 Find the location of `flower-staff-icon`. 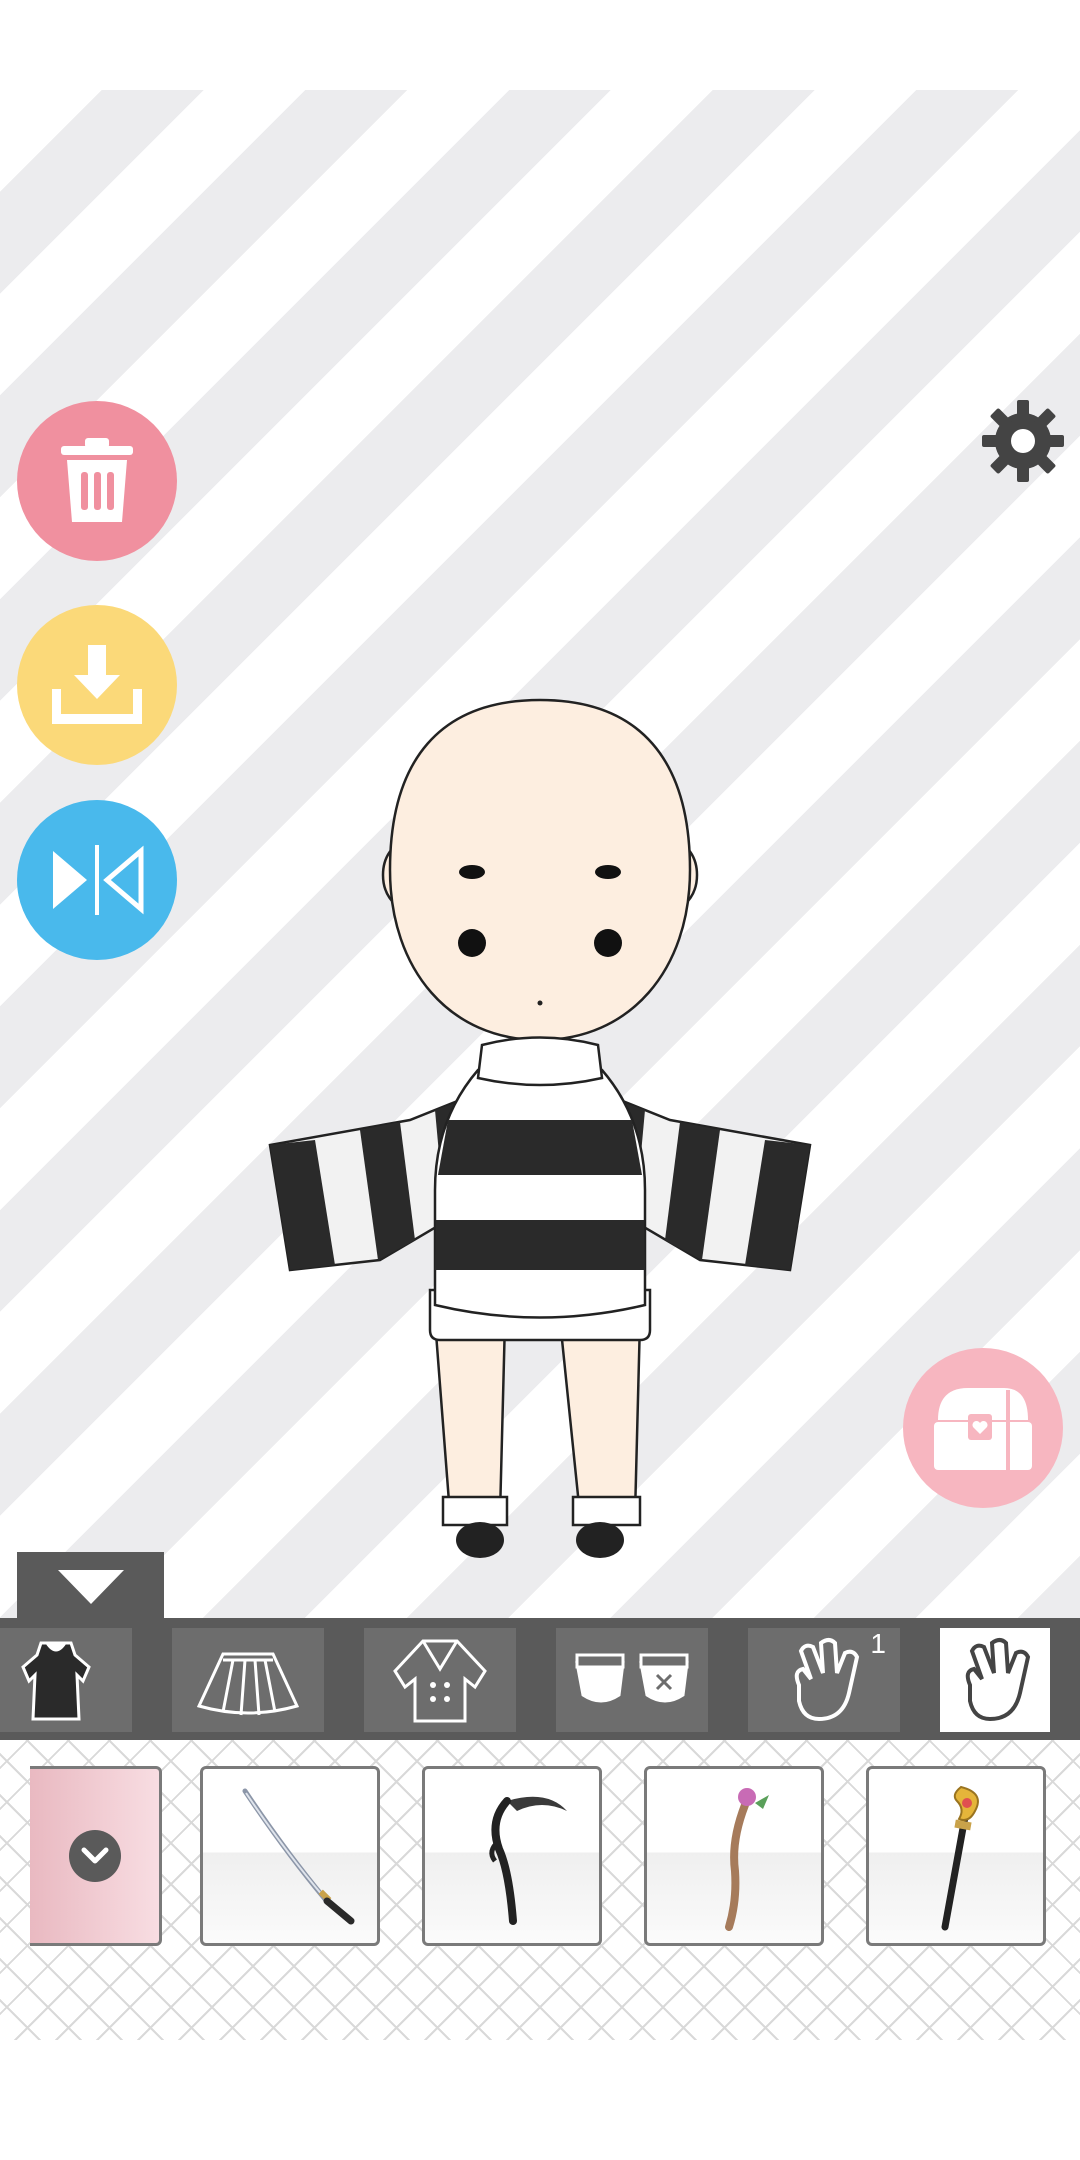

flower-staff-icon is located at coordinates (747, 1859).